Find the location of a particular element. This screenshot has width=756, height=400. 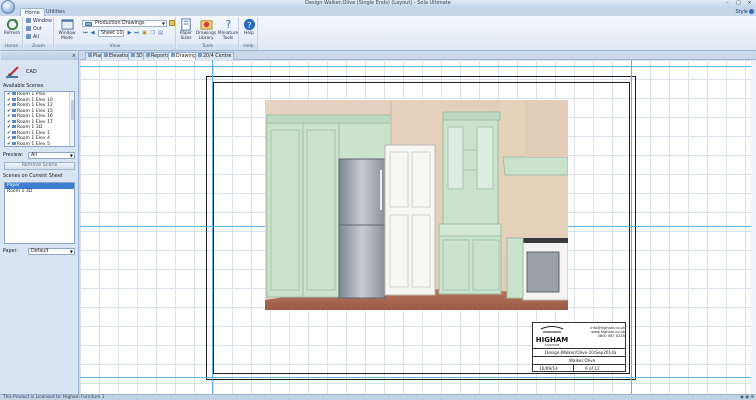

zoom-out-button: Out is located at coordinates (34, 29).